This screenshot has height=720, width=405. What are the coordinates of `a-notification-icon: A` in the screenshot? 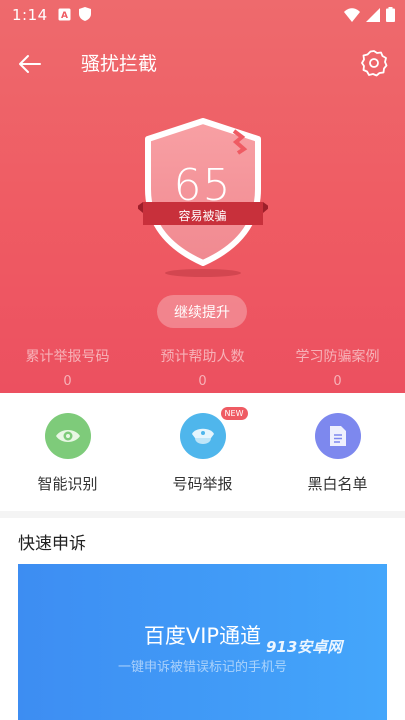 It's located at (64, 15).